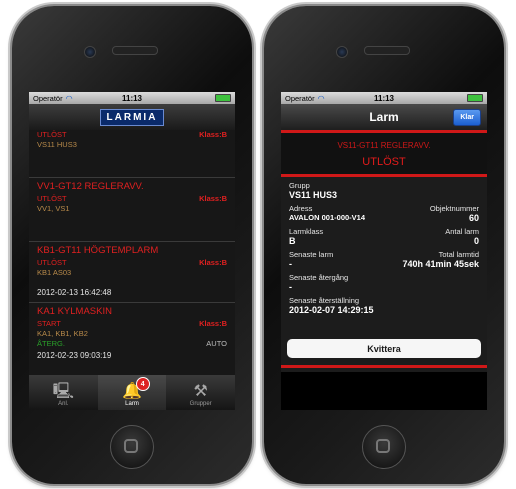  Describe the element at coordinates (216, 343) in the screenshot. I see `alarm-auto: AUTO` at that location.